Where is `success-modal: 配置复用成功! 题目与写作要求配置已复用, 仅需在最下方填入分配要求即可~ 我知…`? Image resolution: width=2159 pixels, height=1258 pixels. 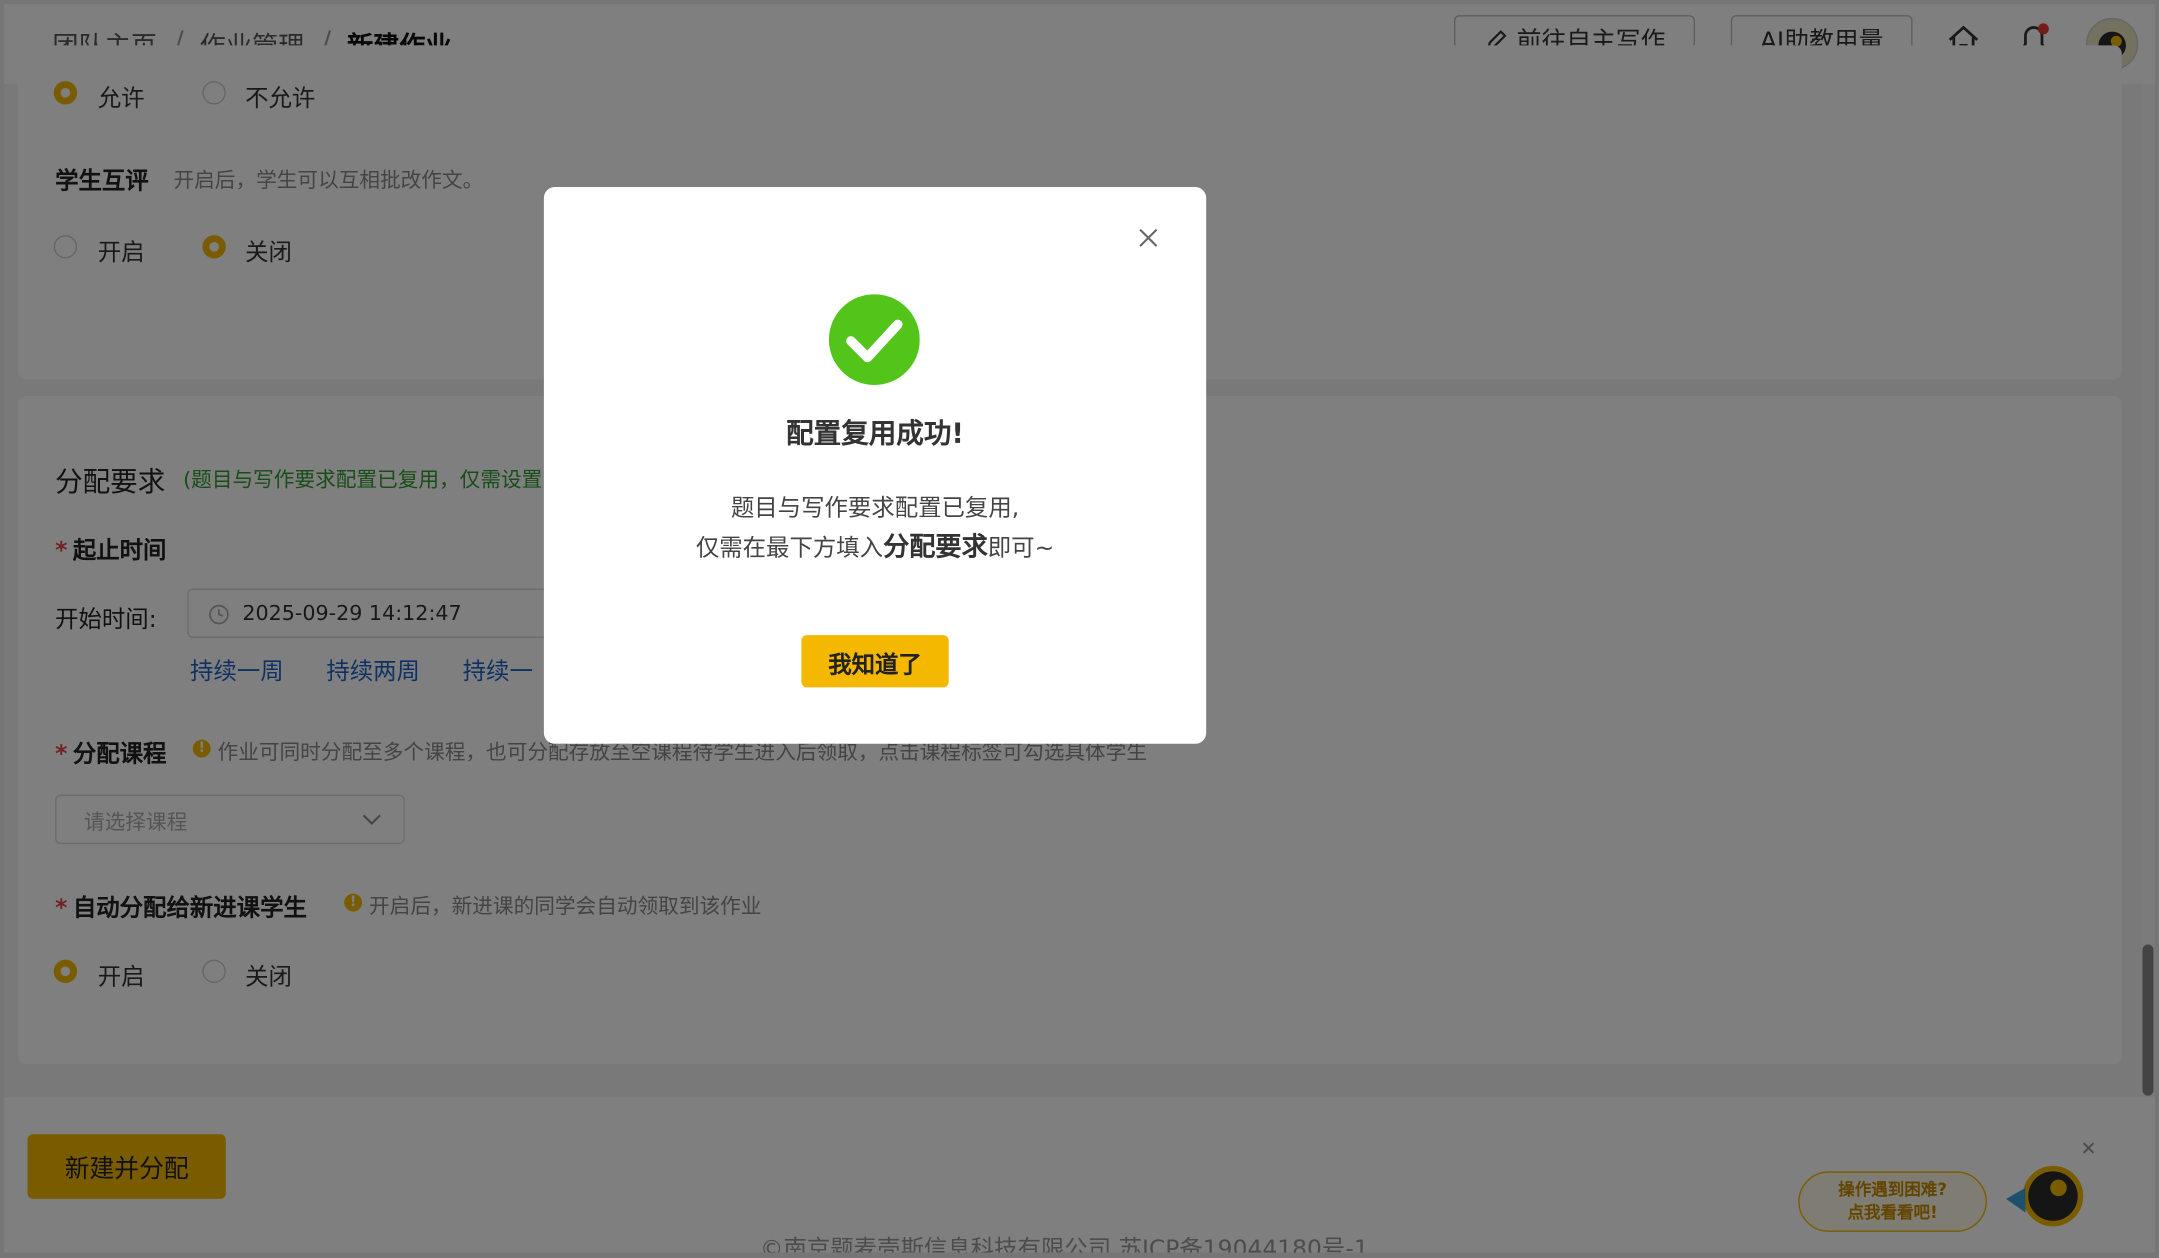
success-modal: 配置复用成功! 题目与写作要求配置已复用, 仅需在最下方填入分配要求即可~ 我知… is located at coordinates (875, 465).